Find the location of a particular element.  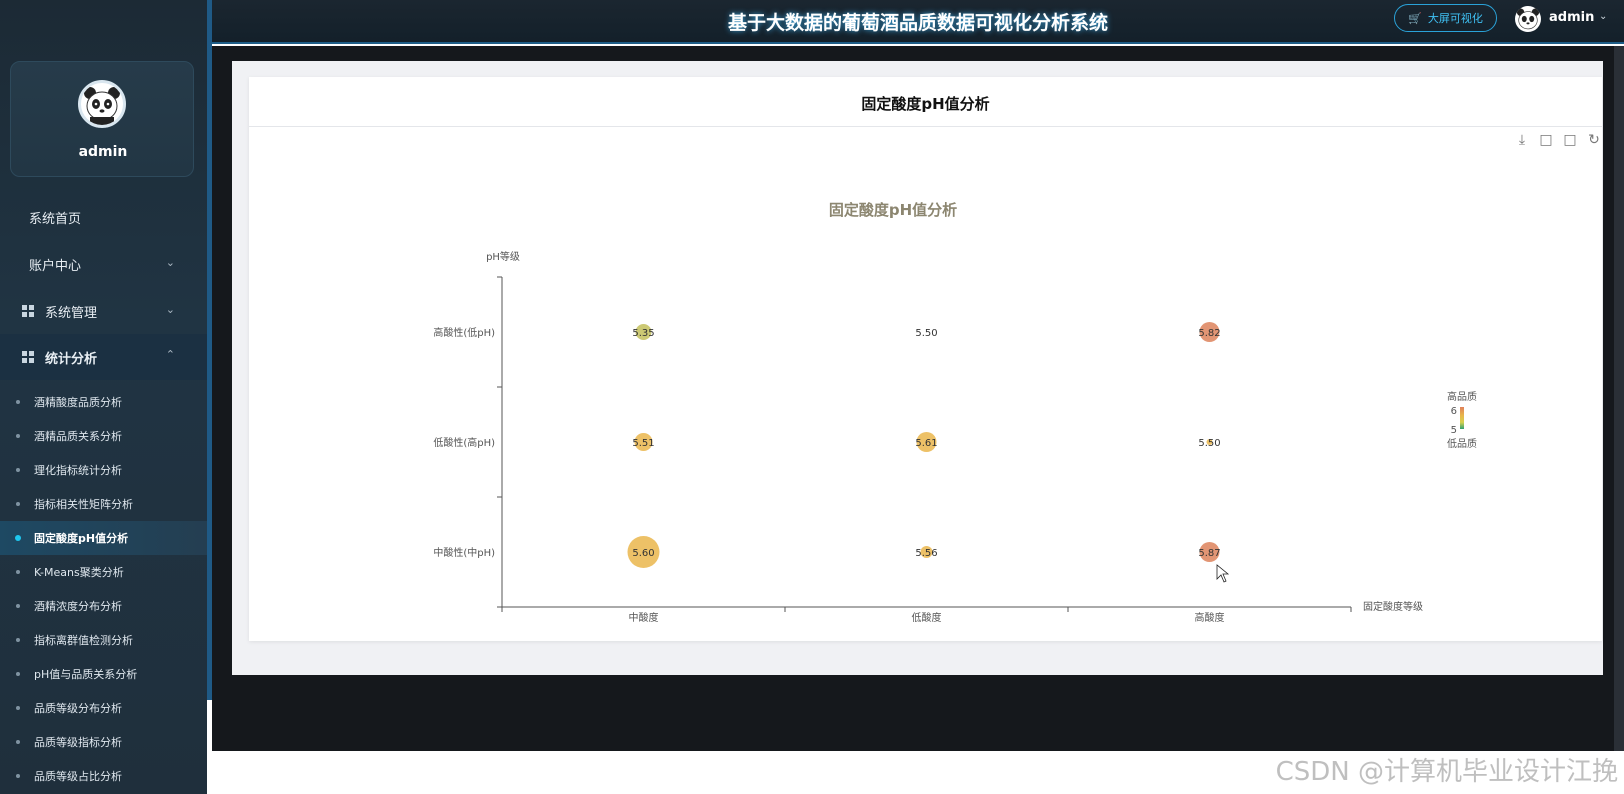

card-title: 固定酸度pH值分析 is located at coordinates (925, 104).